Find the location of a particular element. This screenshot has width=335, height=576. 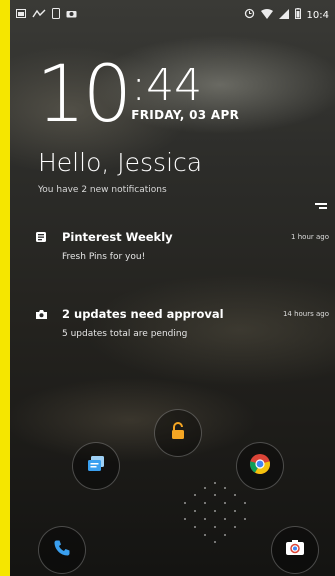

status-right-icons: 10:4 is located at coordinates (286, 15).